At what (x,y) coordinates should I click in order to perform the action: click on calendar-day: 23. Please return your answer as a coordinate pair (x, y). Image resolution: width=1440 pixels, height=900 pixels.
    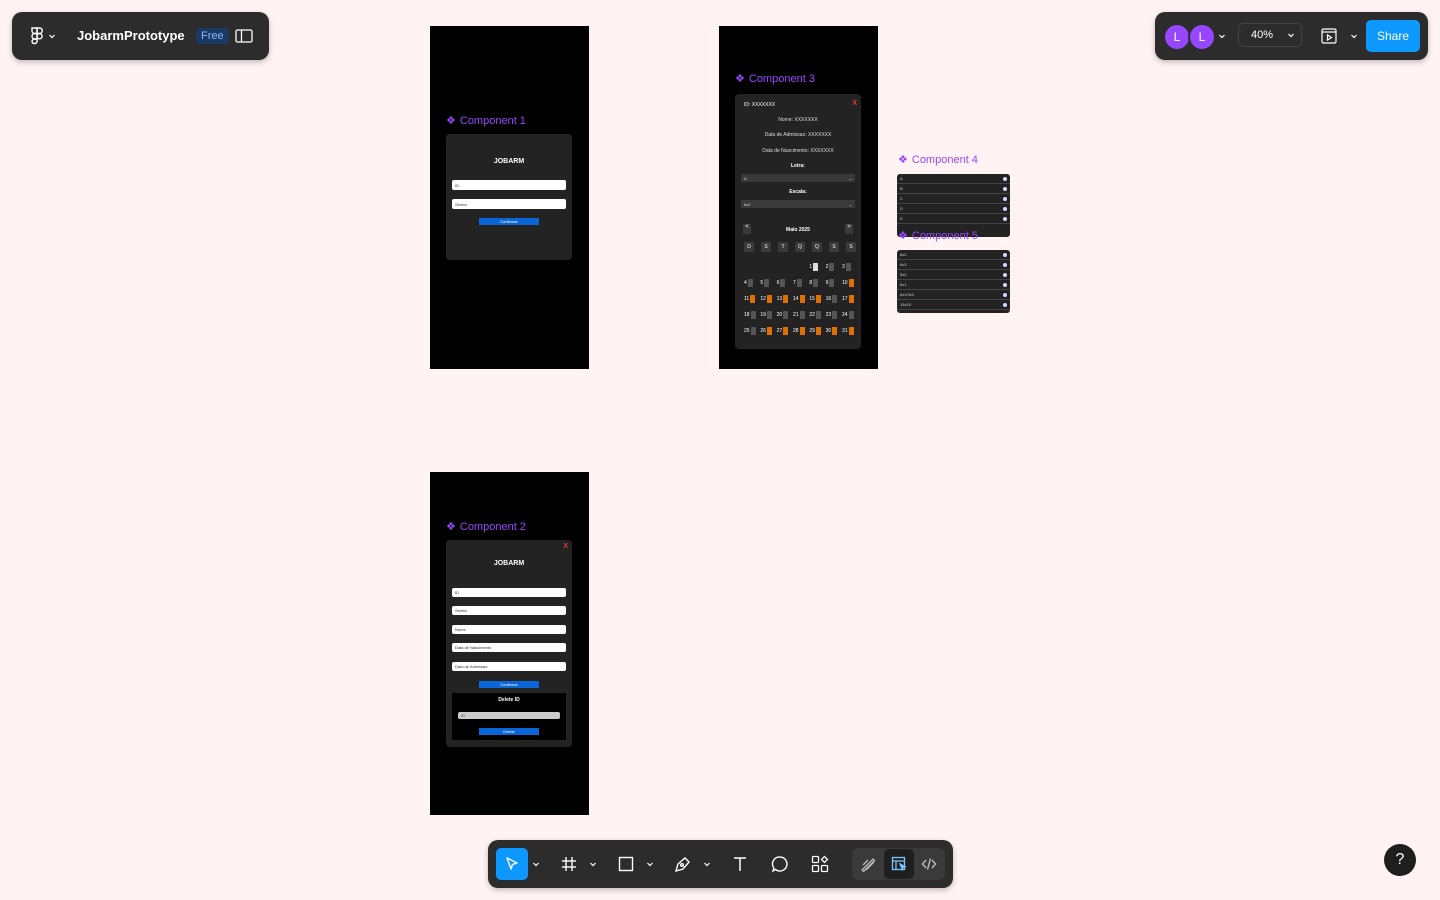
    Looking at the image, I should click on (833, 315).